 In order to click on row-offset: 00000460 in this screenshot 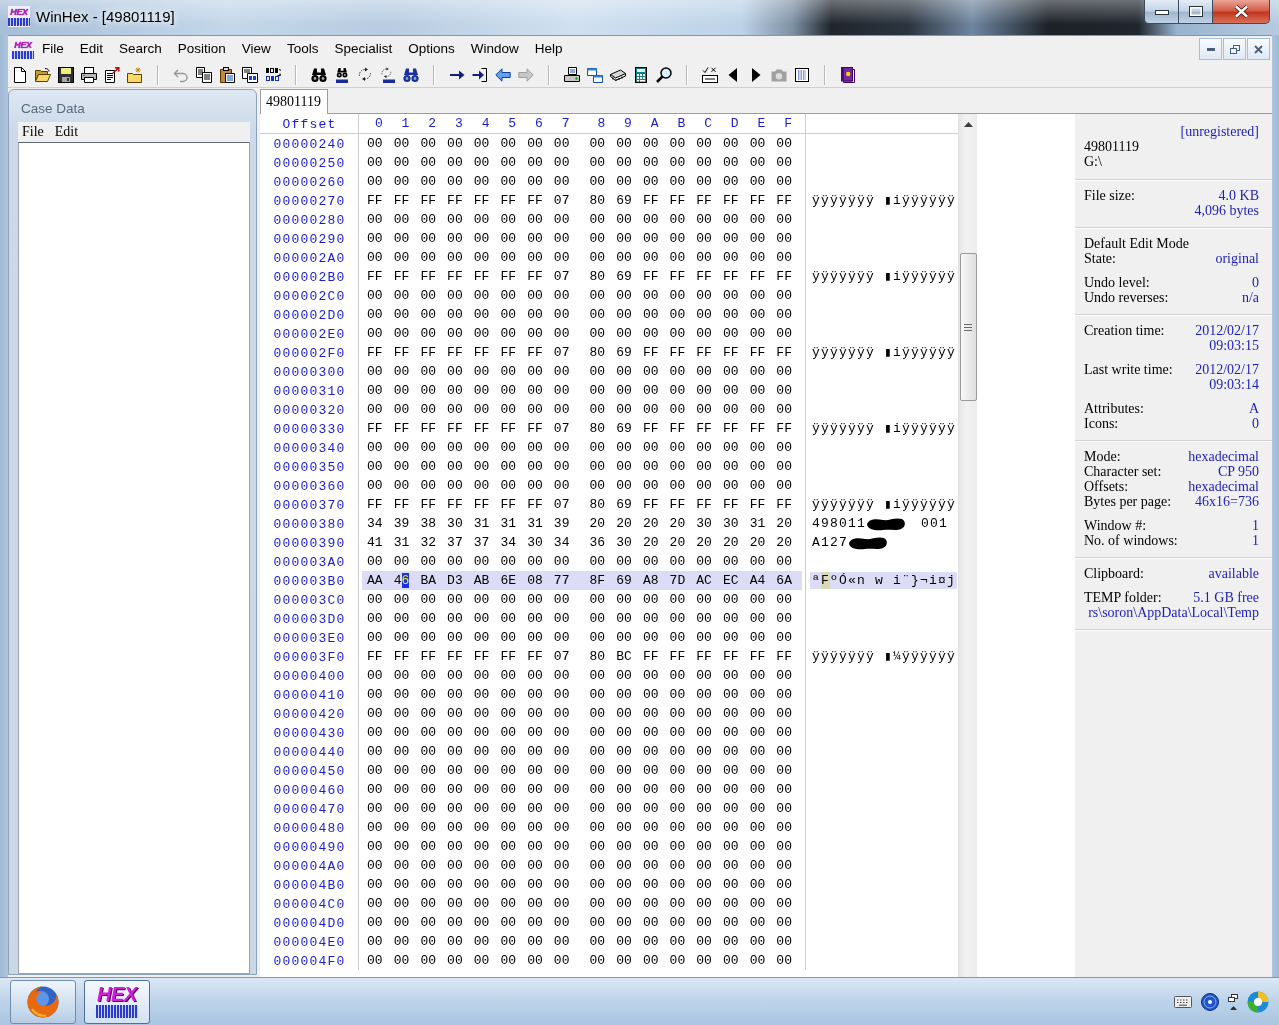, I will do `click(309, 790)`.